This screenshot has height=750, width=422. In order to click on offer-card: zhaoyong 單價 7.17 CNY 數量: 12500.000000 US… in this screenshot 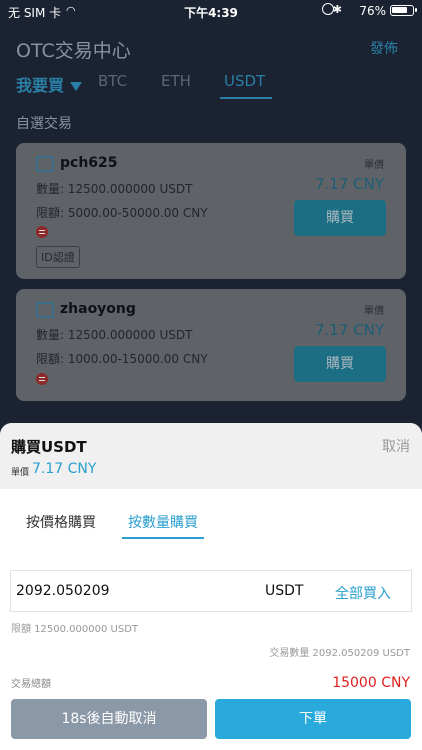, I will do `click(211, 345)`.